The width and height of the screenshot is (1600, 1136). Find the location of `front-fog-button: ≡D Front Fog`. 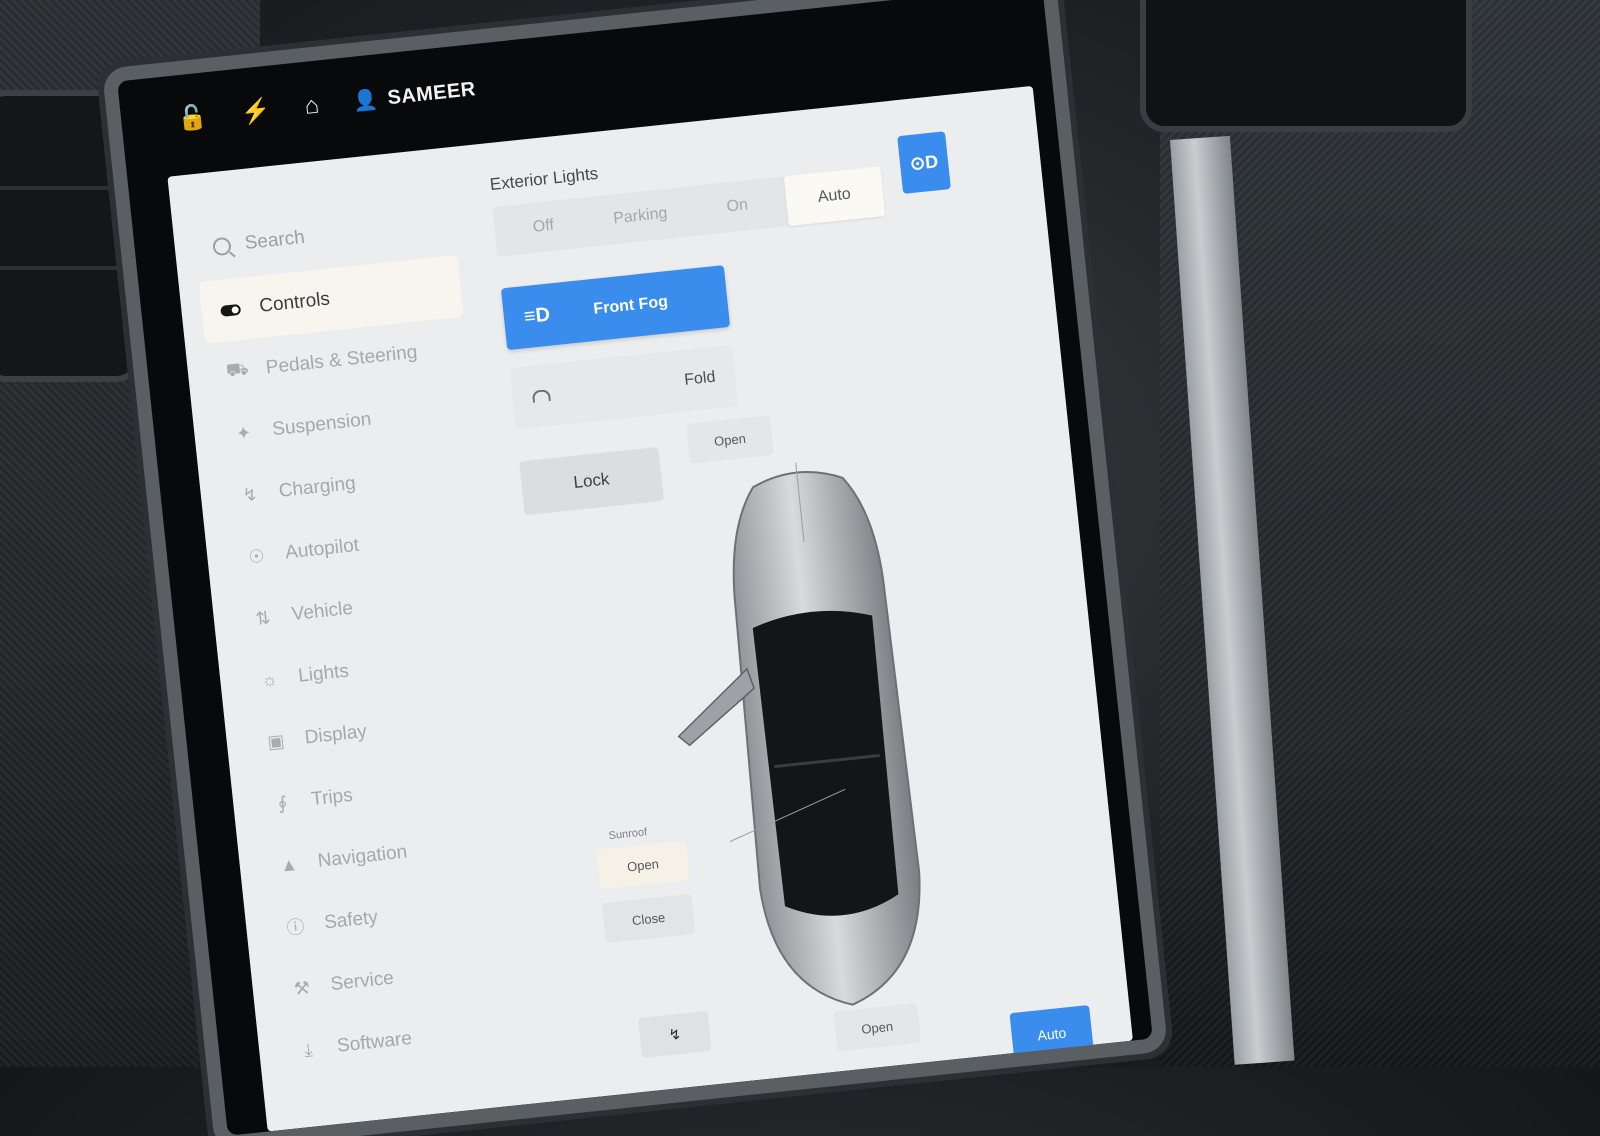

front-fog-button: ≡D Front Fog is located at coordinates (615, 308).